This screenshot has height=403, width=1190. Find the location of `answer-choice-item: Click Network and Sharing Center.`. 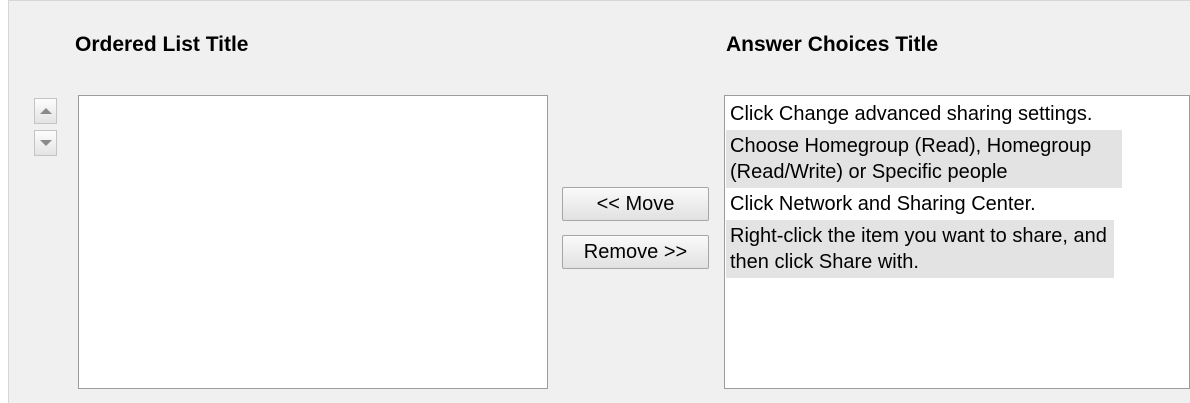

answer-choice-item: Click Network and Sharing Center. is located at coordinates (941, 204).